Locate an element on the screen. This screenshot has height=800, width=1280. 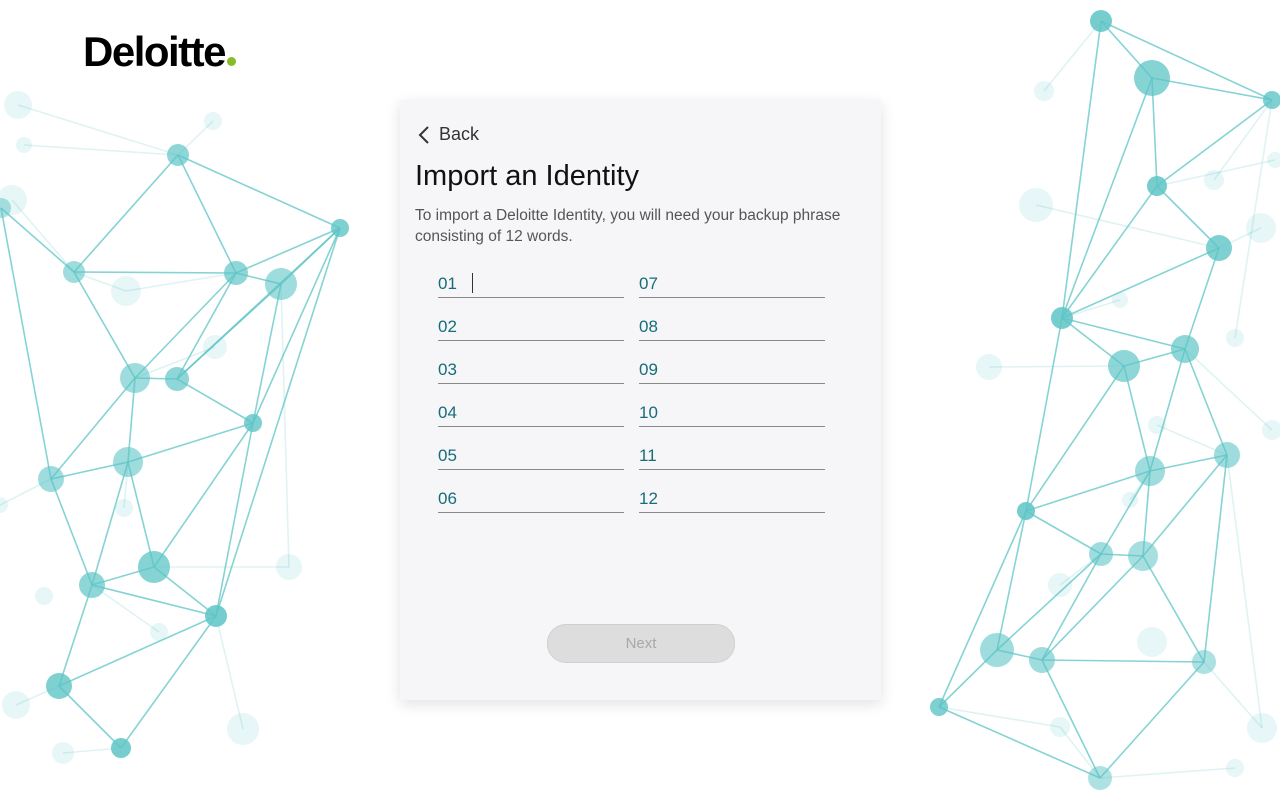
phrase-word-field: 01 is located at coordinates (551, 283).